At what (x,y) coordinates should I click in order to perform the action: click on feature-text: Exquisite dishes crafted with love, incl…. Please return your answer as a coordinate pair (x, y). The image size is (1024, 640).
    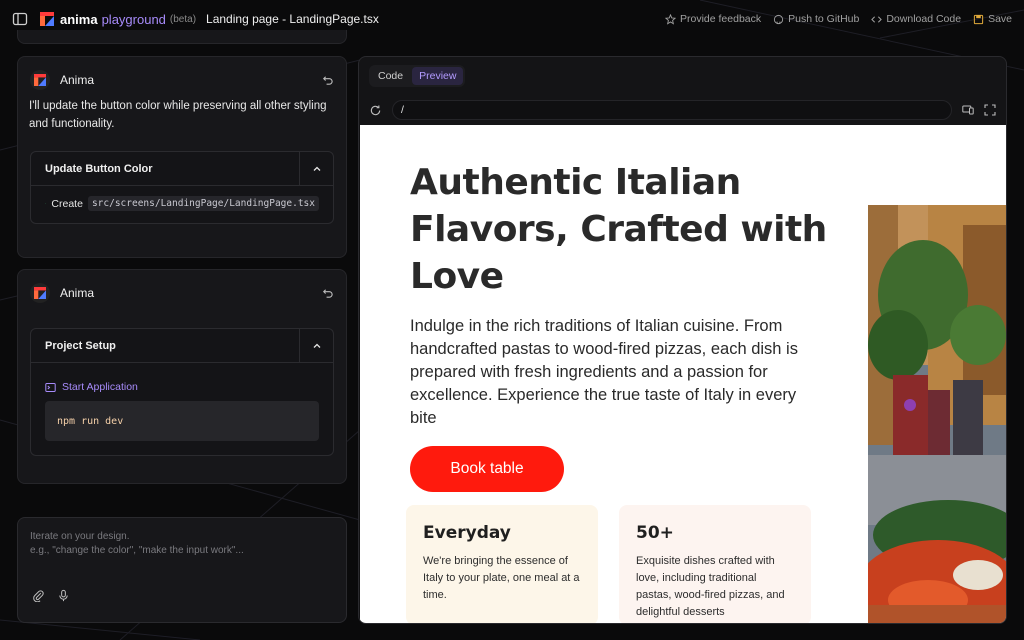
    Looking at the image, I should click on (710, 586).